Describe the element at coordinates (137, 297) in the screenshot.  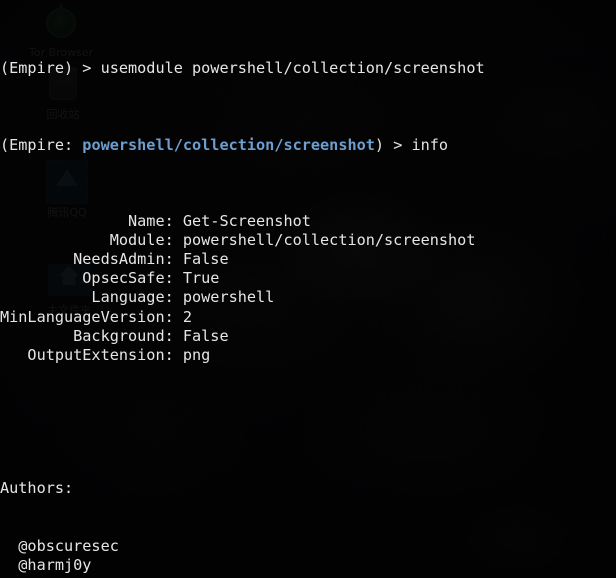
I see `info-field-language: Language: powershell` at that location.